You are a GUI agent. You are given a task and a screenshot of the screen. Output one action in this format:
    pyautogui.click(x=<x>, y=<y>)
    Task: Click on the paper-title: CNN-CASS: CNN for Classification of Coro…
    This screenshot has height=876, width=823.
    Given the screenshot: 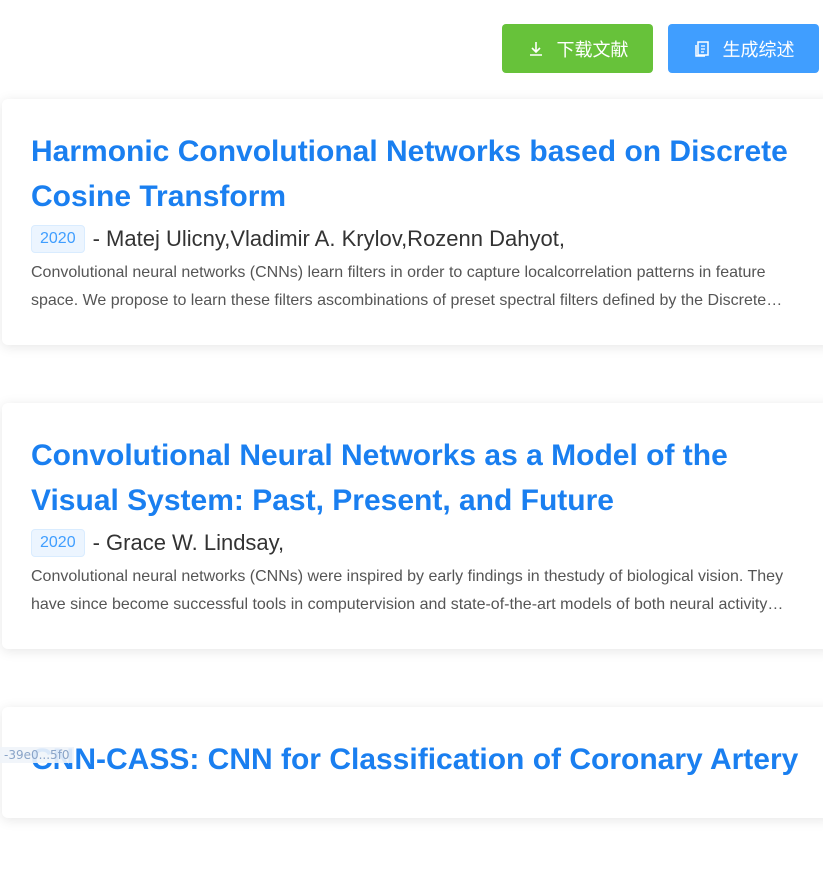 What is the action you would take?
    pyautogui.click(x=421, y=759)
    